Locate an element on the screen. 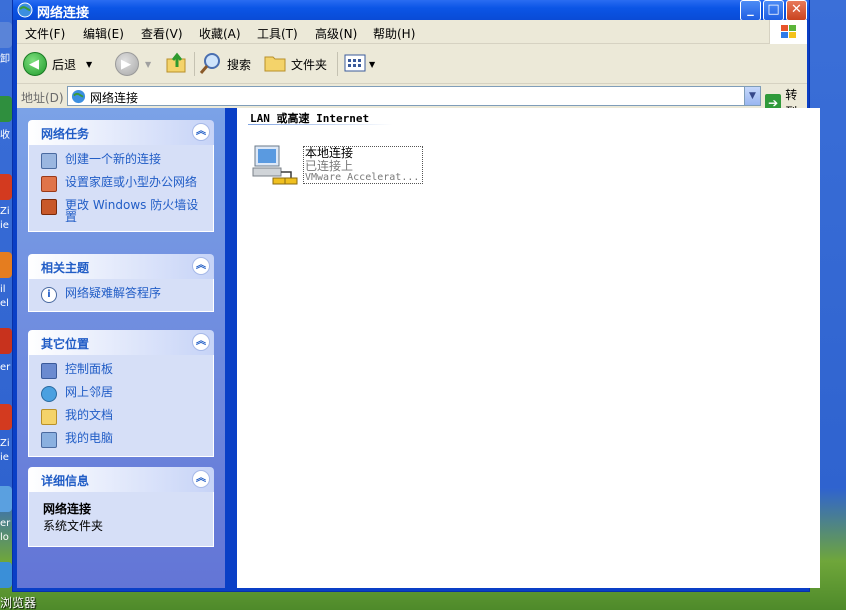  panel-body: 创建一个新的连接 设置家庭或小型办公网络 更改 Windows 防火墙设置 is located at coordinates (121, 188).